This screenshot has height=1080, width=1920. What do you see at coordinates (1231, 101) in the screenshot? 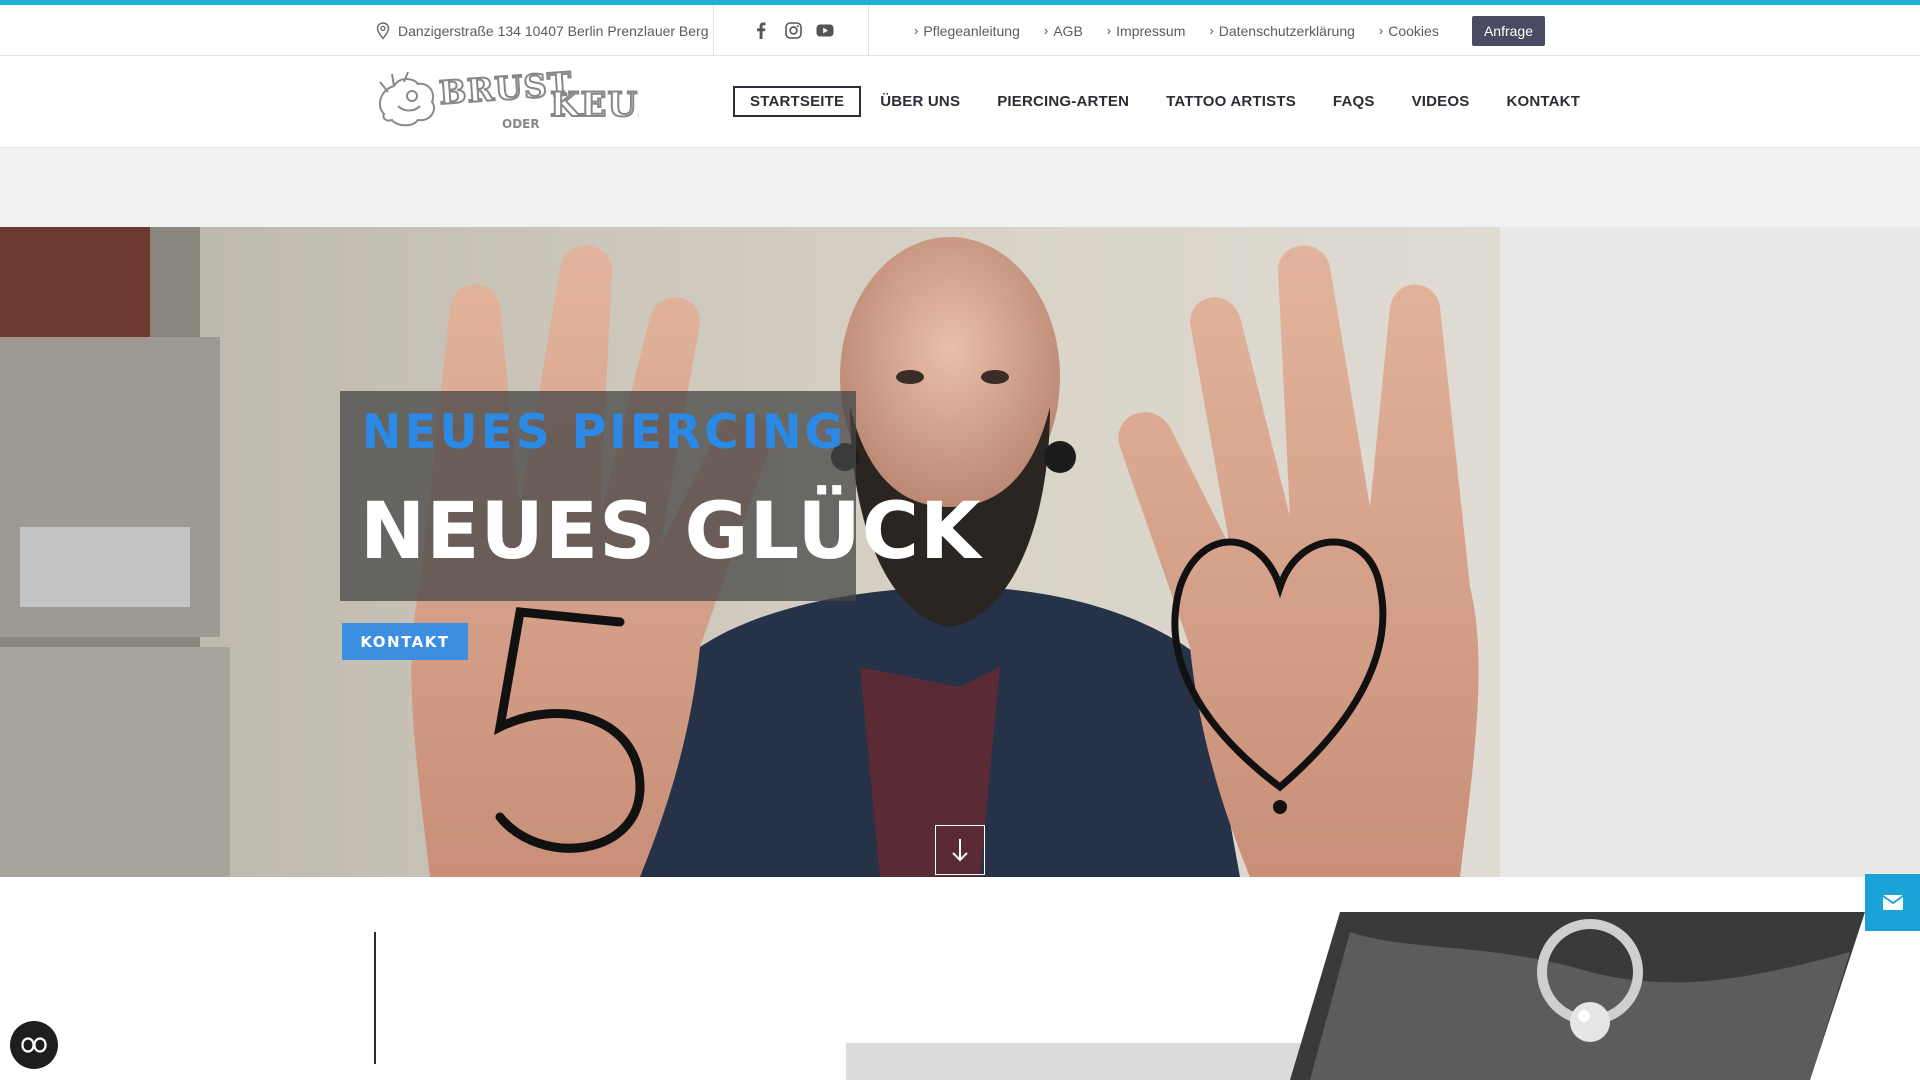
I see `nav-tattoo-artists: TATTOO ARTISTS` at bounding box center [1231, 101].